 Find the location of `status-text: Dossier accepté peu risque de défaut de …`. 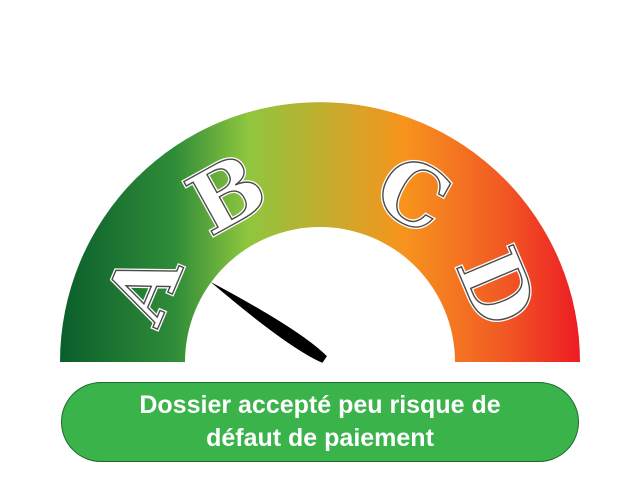

status-text: Dossier accepté peu risque de défaut de … is located at coordinates (320, 421).